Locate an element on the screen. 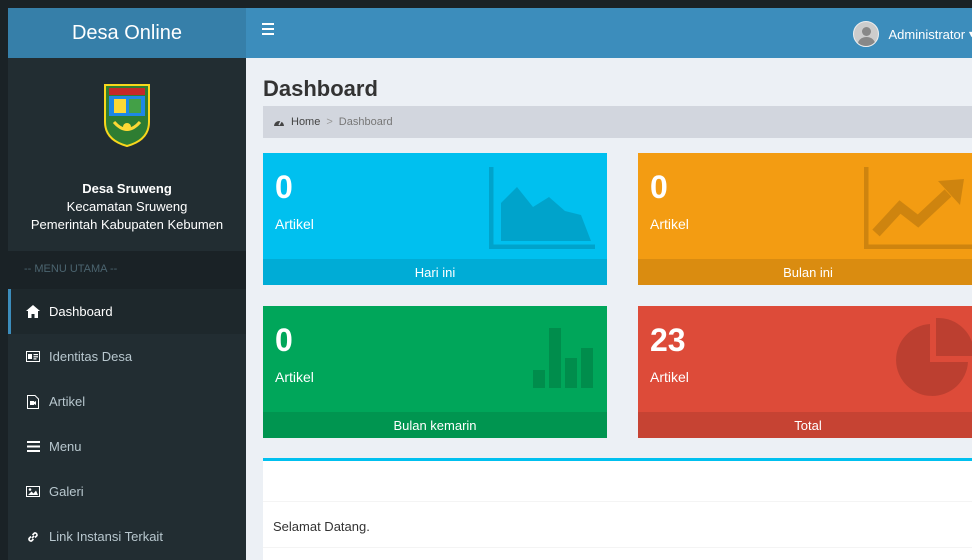  sidebar-item-label: Dashboard is located at coordinates (81, 311).